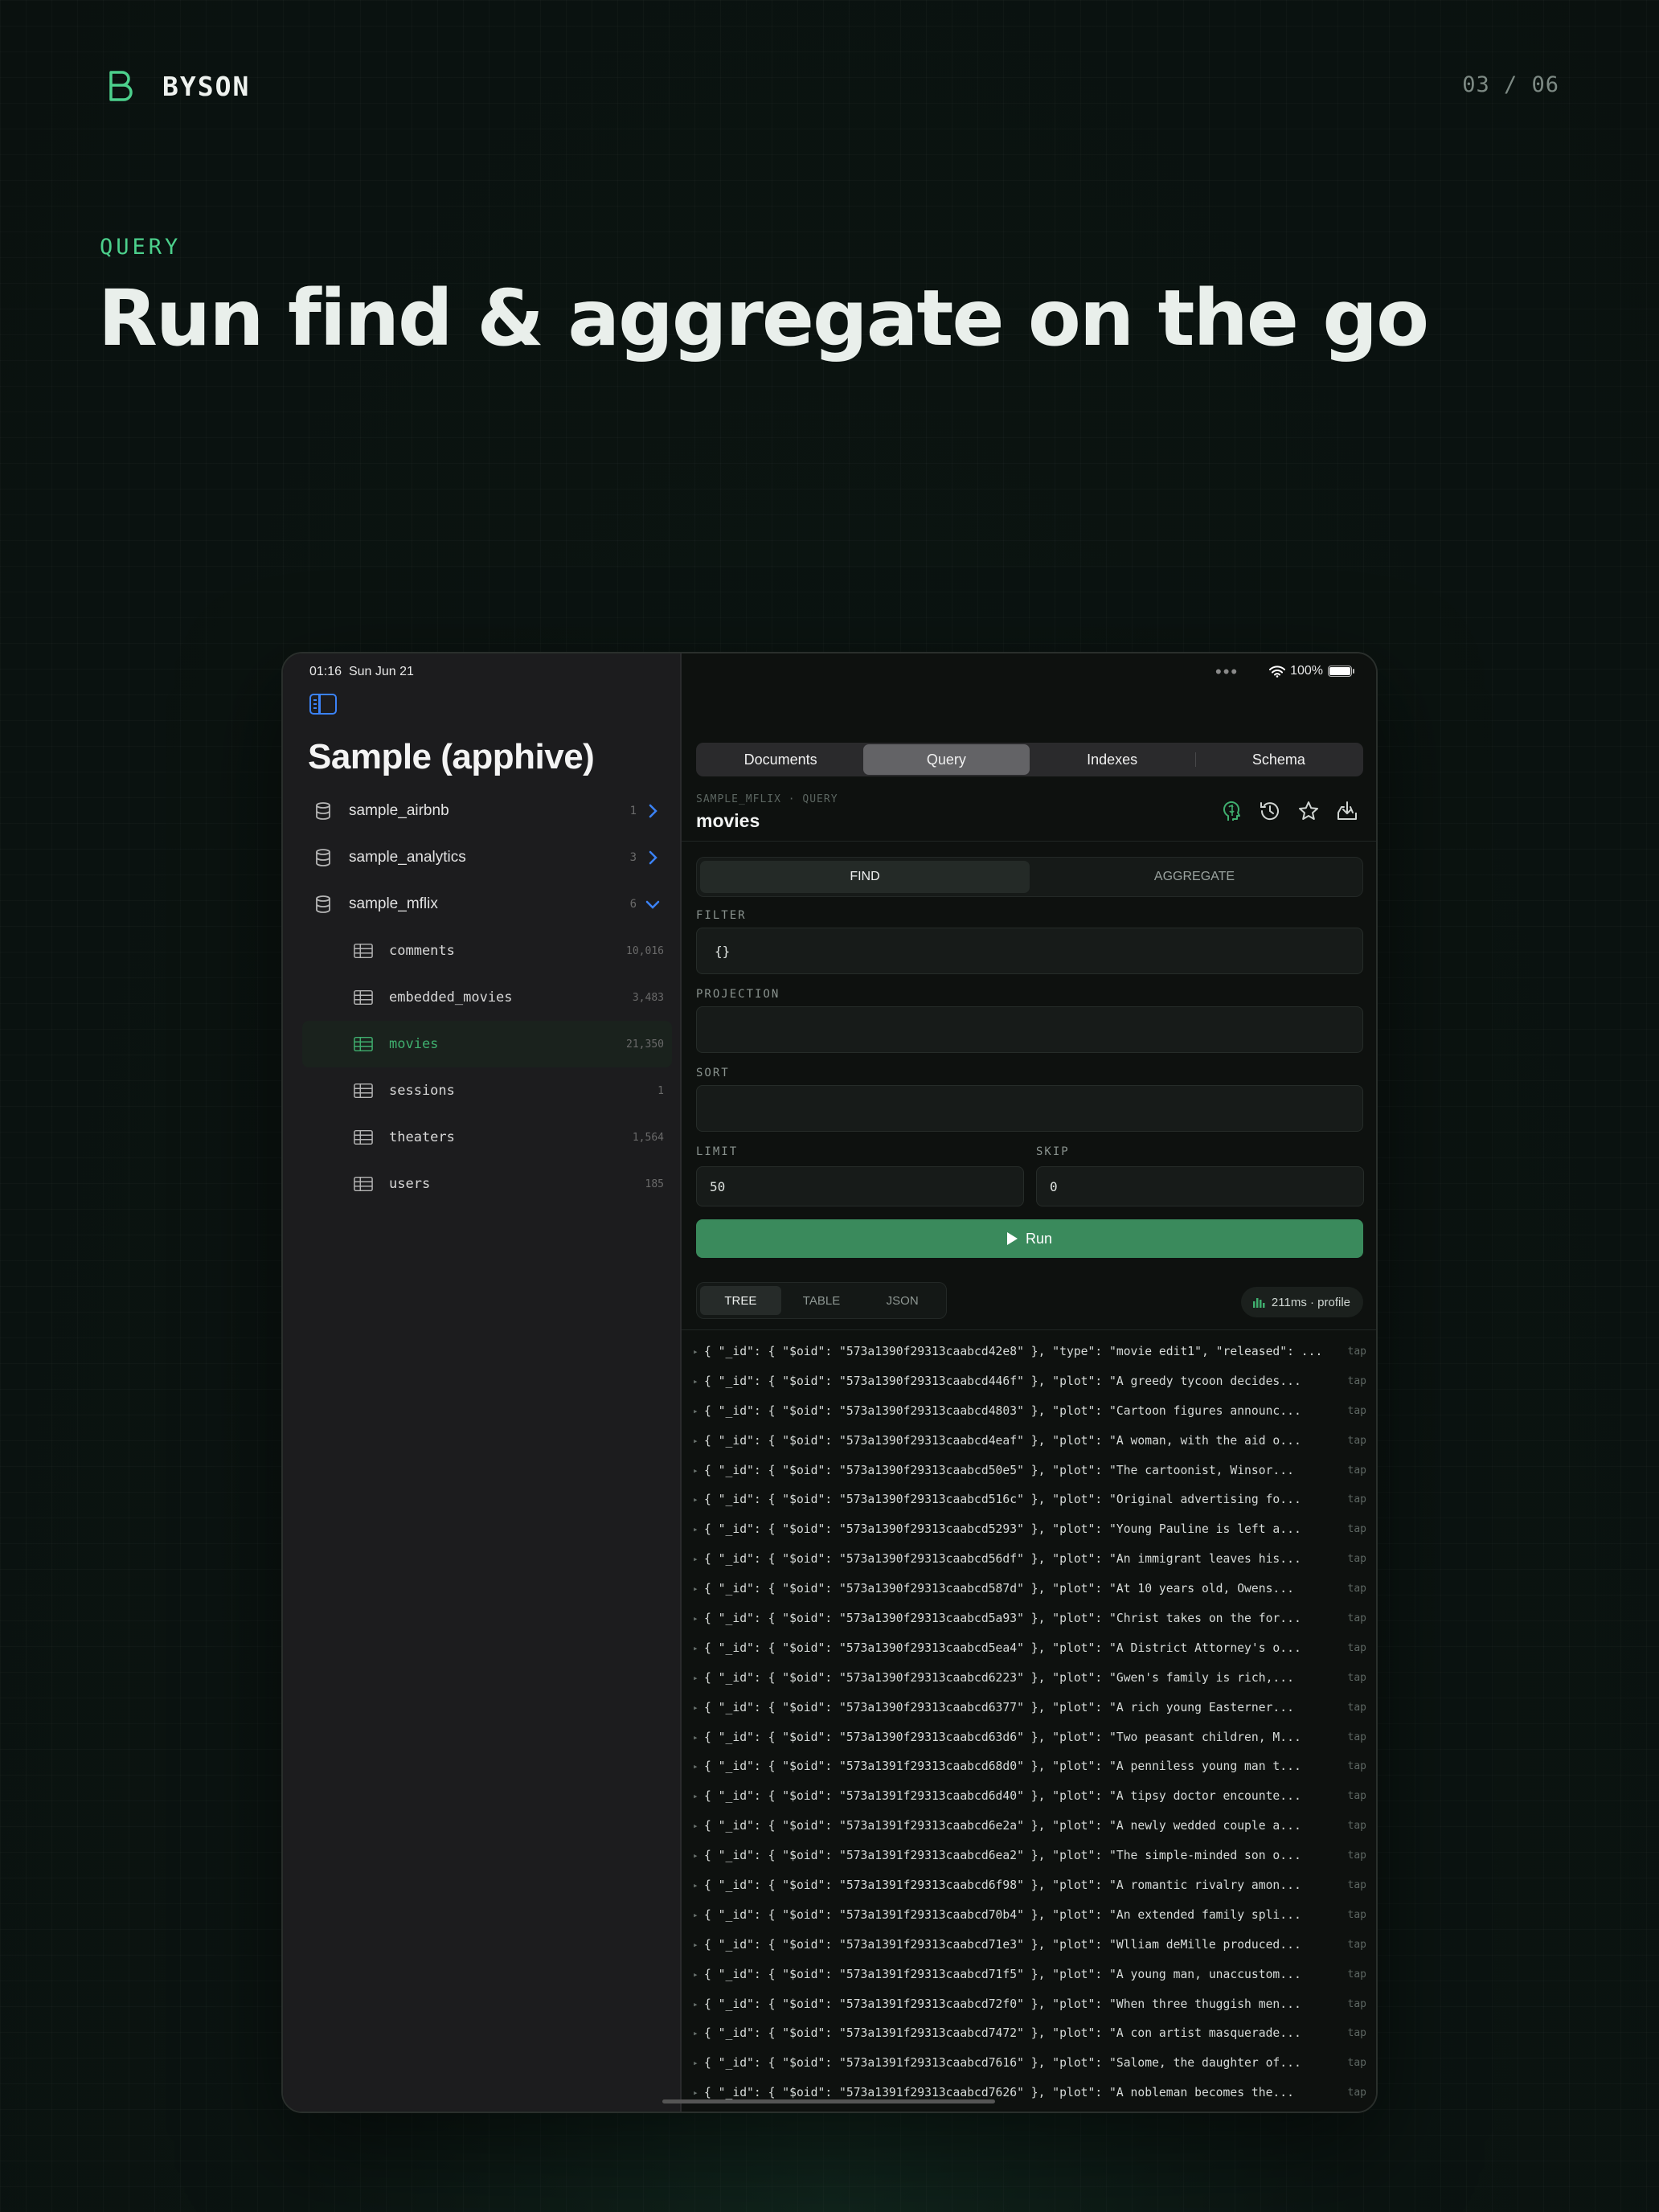 The width and height of the screenshot is (1659, 2212). I want to click on view-table: TABLE, so click(821, 1300).